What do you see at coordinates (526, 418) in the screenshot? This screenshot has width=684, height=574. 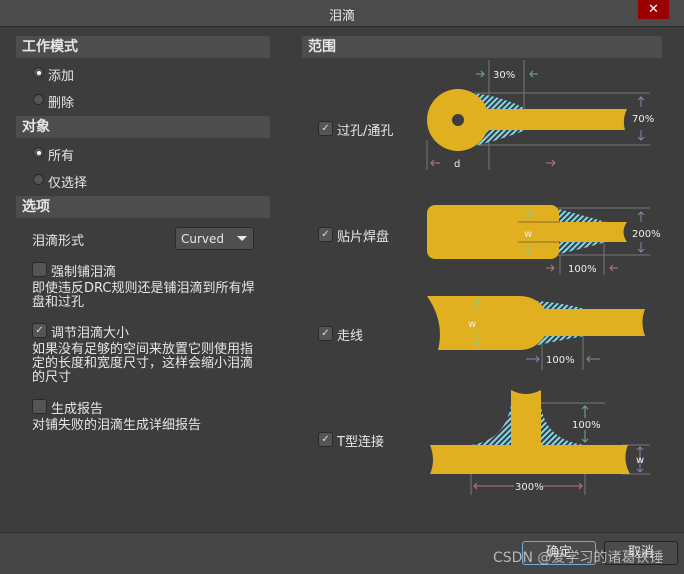 I see `t-stub-trace` at bounding box center [526, 418].